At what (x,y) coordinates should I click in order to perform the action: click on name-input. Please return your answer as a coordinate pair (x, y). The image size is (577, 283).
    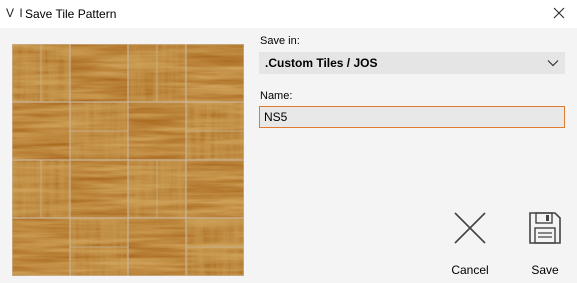
    Looking at the image, I should click on (412, 117).